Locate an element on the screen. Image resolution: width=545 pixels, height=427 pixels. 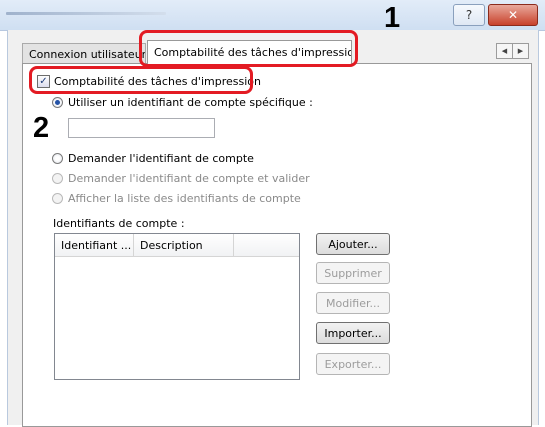
radio-label: Demander l'identifiant de compte is located at coordinates (161, 158).